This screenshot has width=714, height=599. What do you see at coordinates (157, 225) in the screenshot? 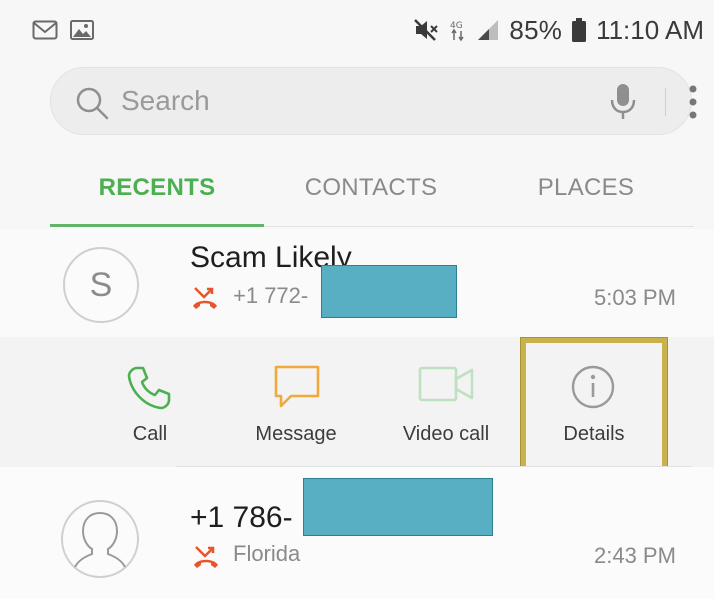
I see `active-tab-indicator` at bounding box center [157, 225].